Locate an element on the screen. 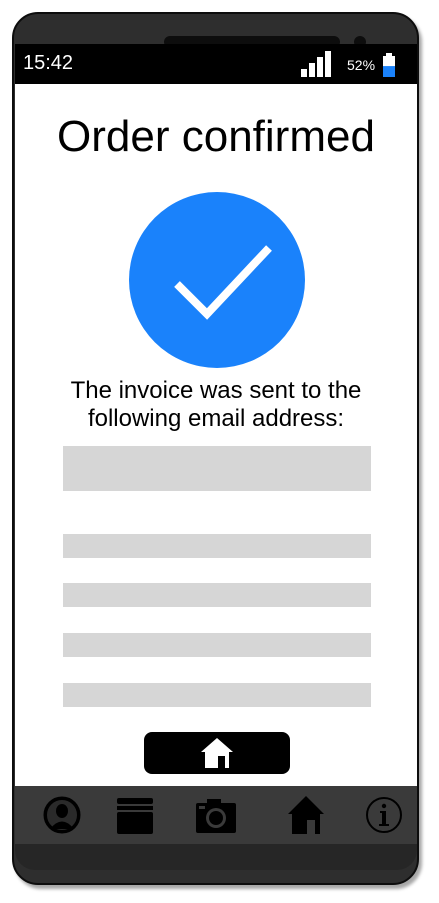 The image size is (439, 903). signal-bars-icon is located at coordinates (316, 64).